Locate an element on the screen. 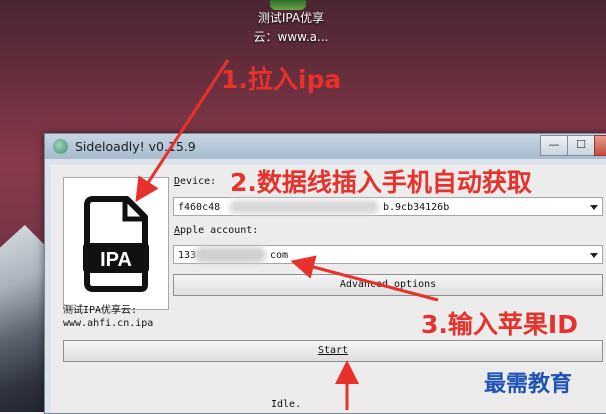 This screenshot has height=414, width=606. annotation-step3: 3.输入苹果ID is located at coordinates (499, 324).